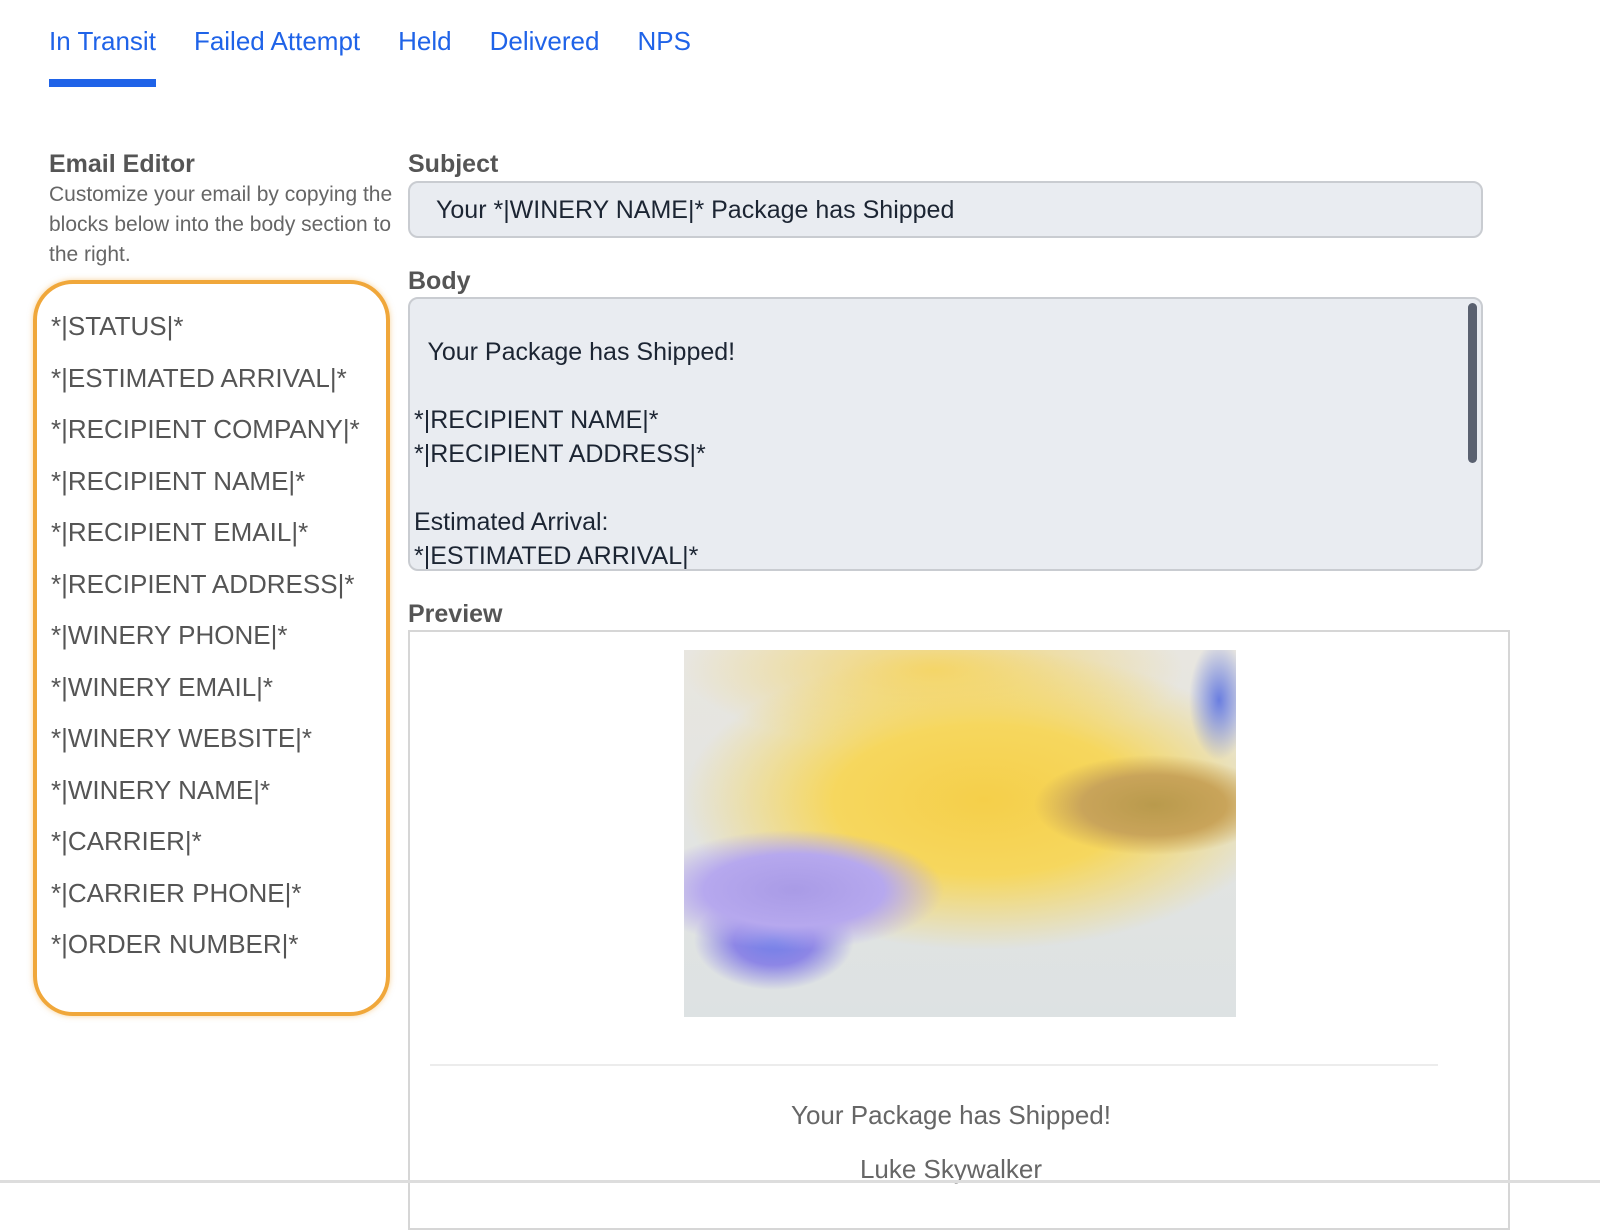 The image size is (1600, 1230). Describe the element at coordinates (102, 56) in the screenshot. I see `tab-in-transit: In Transit` at that location.